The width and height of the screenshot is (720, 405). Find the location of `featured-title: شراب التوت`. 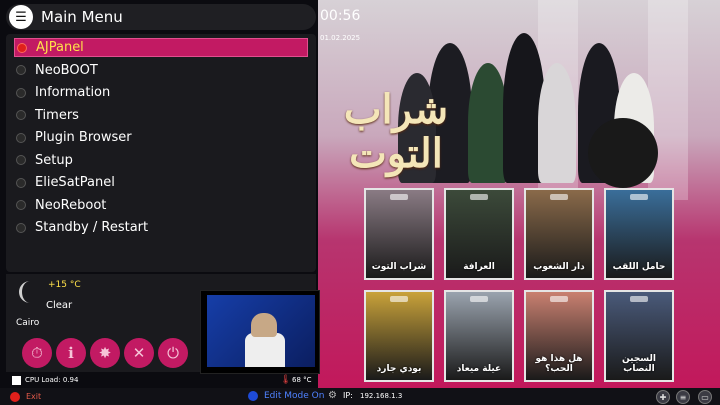

featured-title: شراب التوت is located at coordinates (396, 132).